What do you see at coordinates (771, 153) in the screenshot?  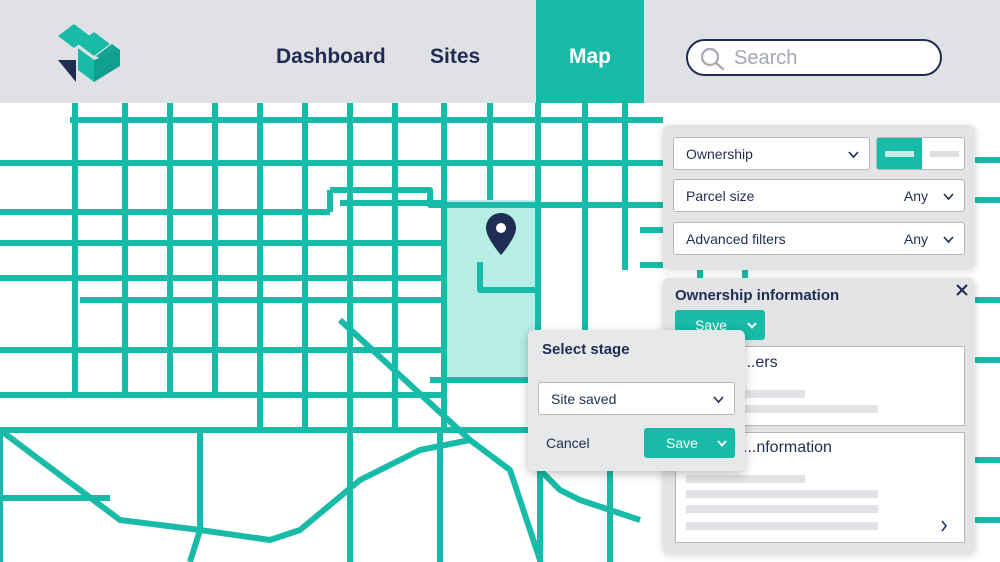 I see `ownership-select: Ownership` at bounding box center [771, 153].